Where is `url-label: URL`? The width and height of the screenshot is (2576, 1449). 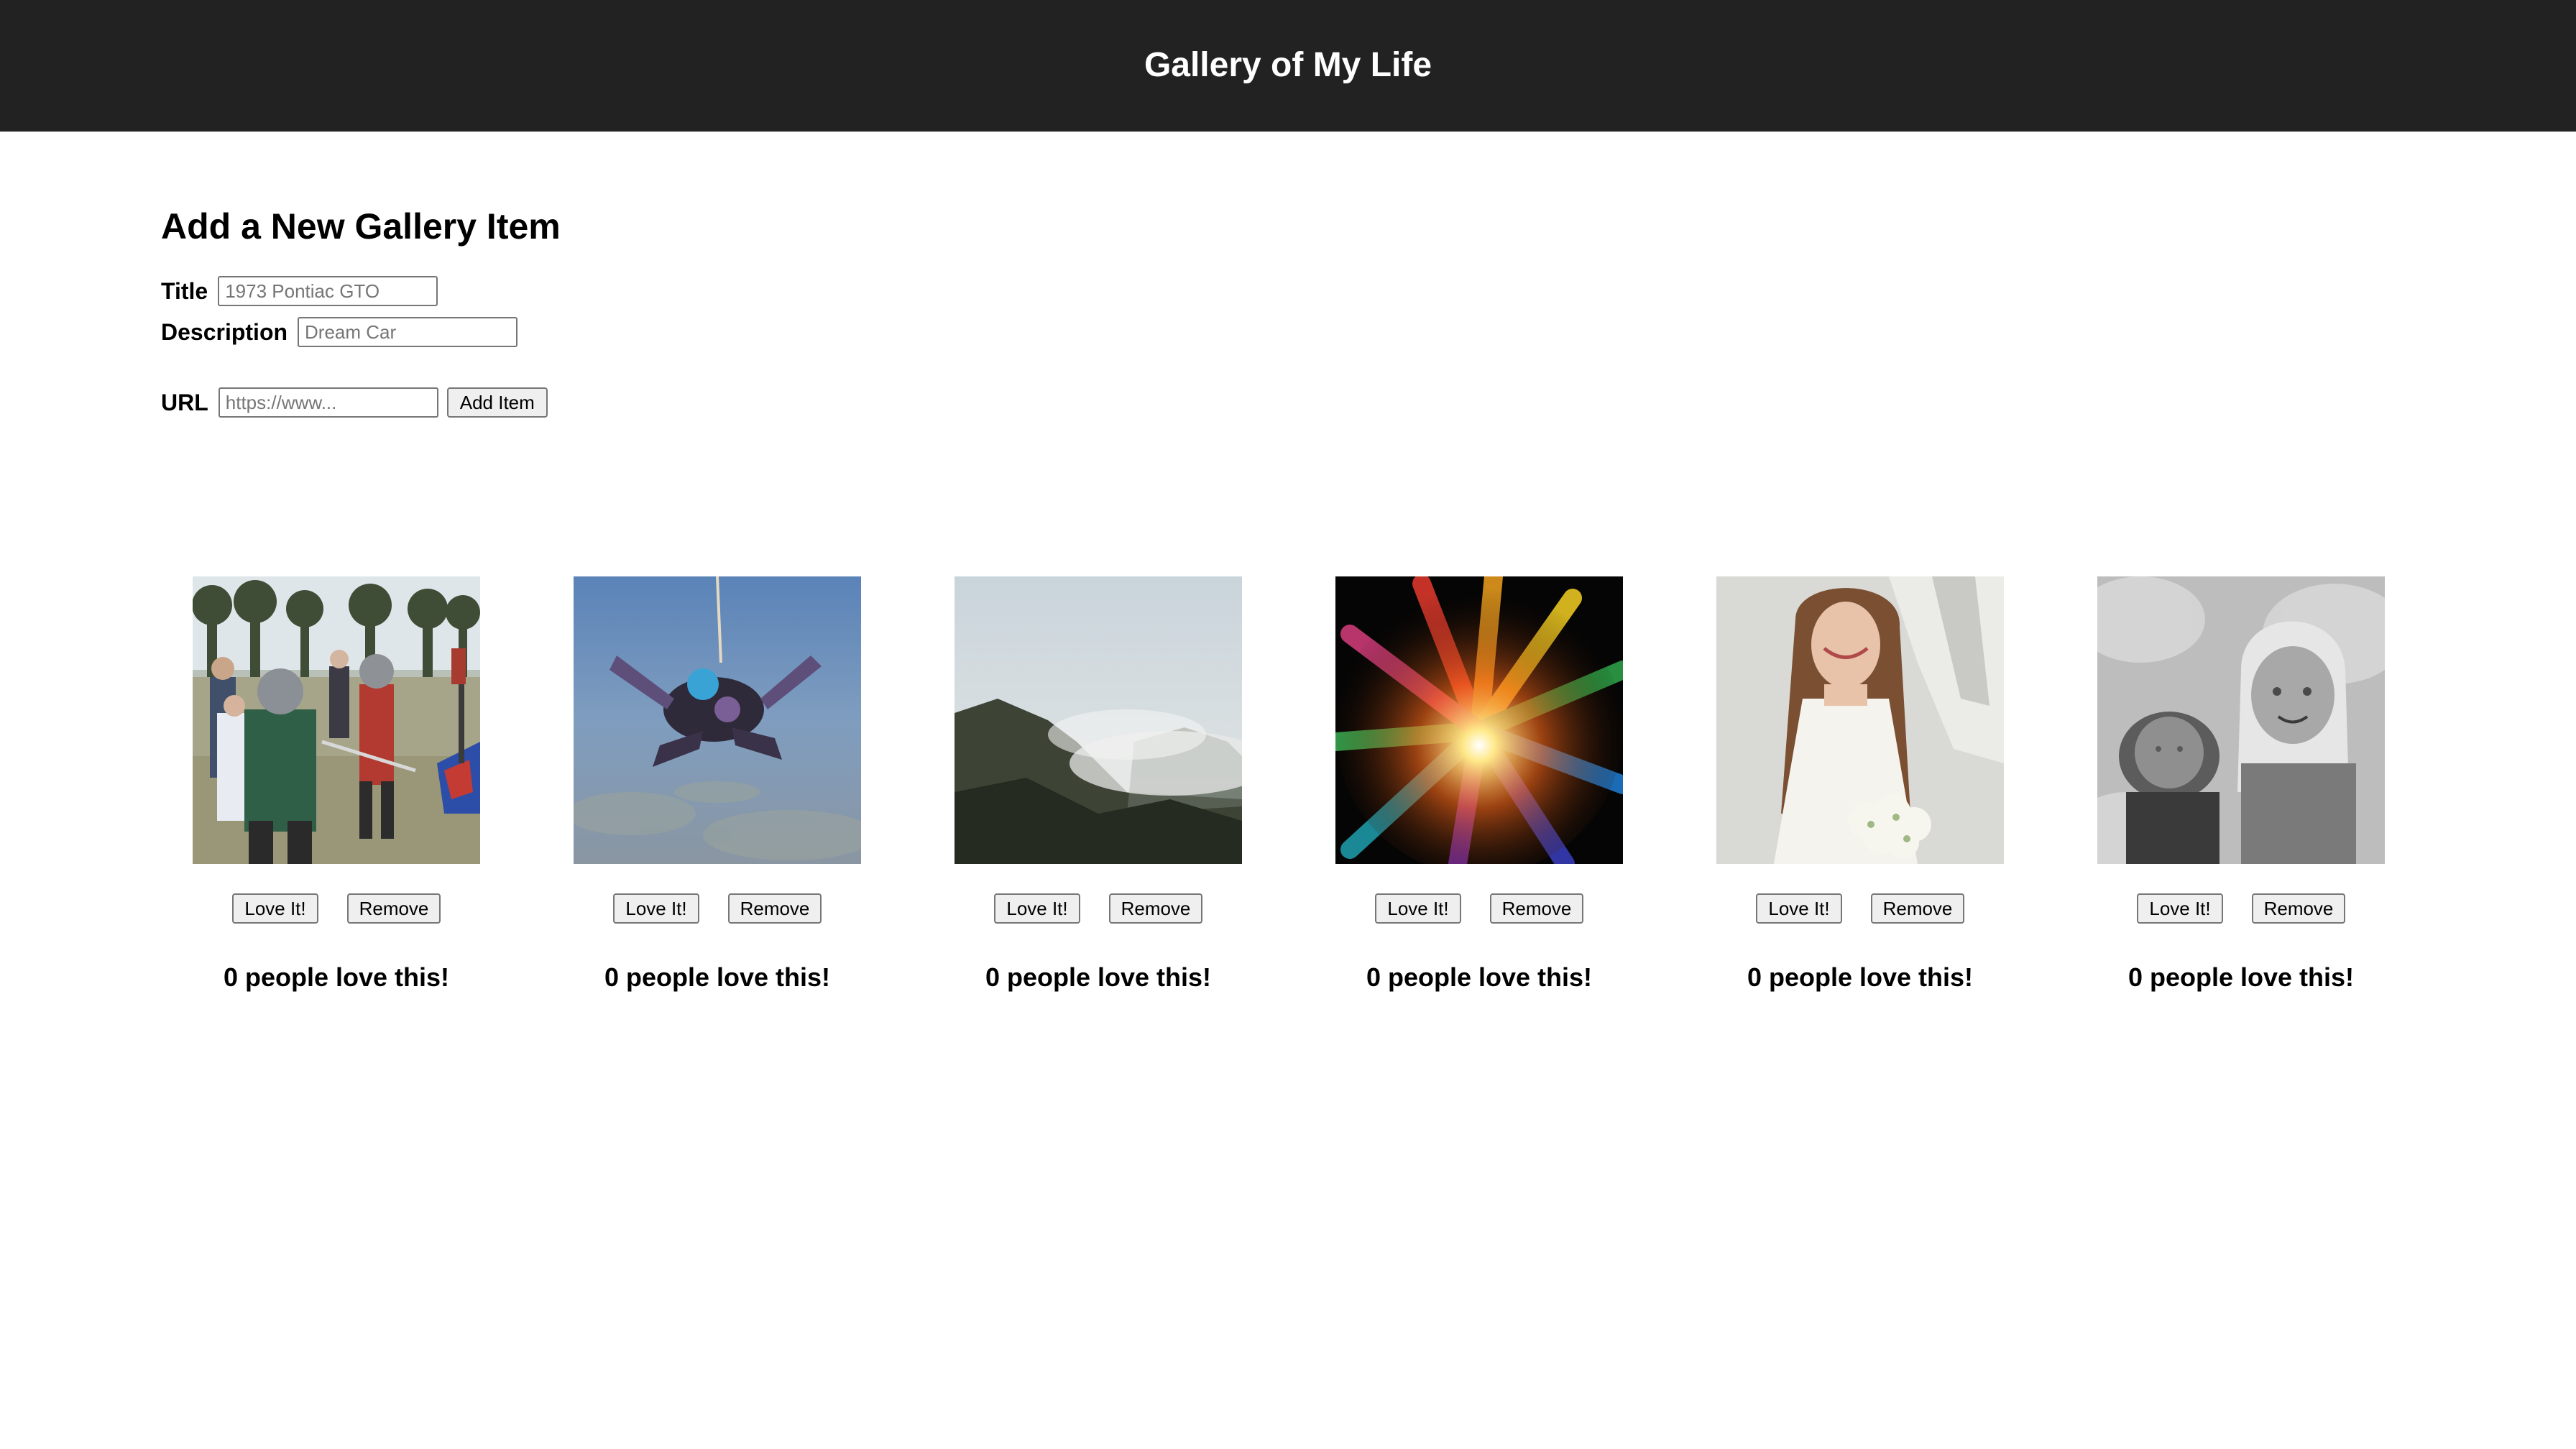
url-label: URL is located at coordinates (184, 402).